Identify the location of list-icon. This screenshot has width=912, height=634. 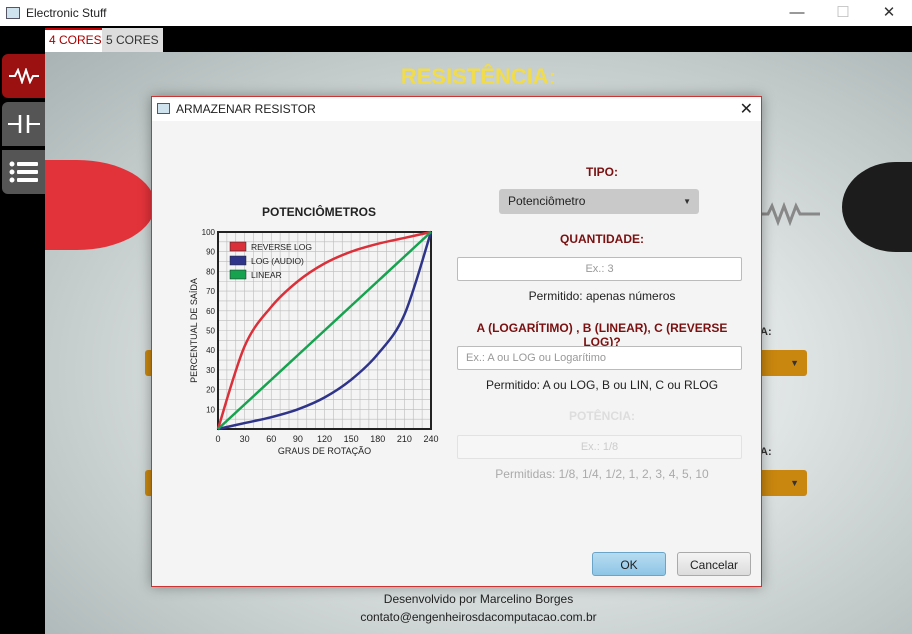
(23, 172).